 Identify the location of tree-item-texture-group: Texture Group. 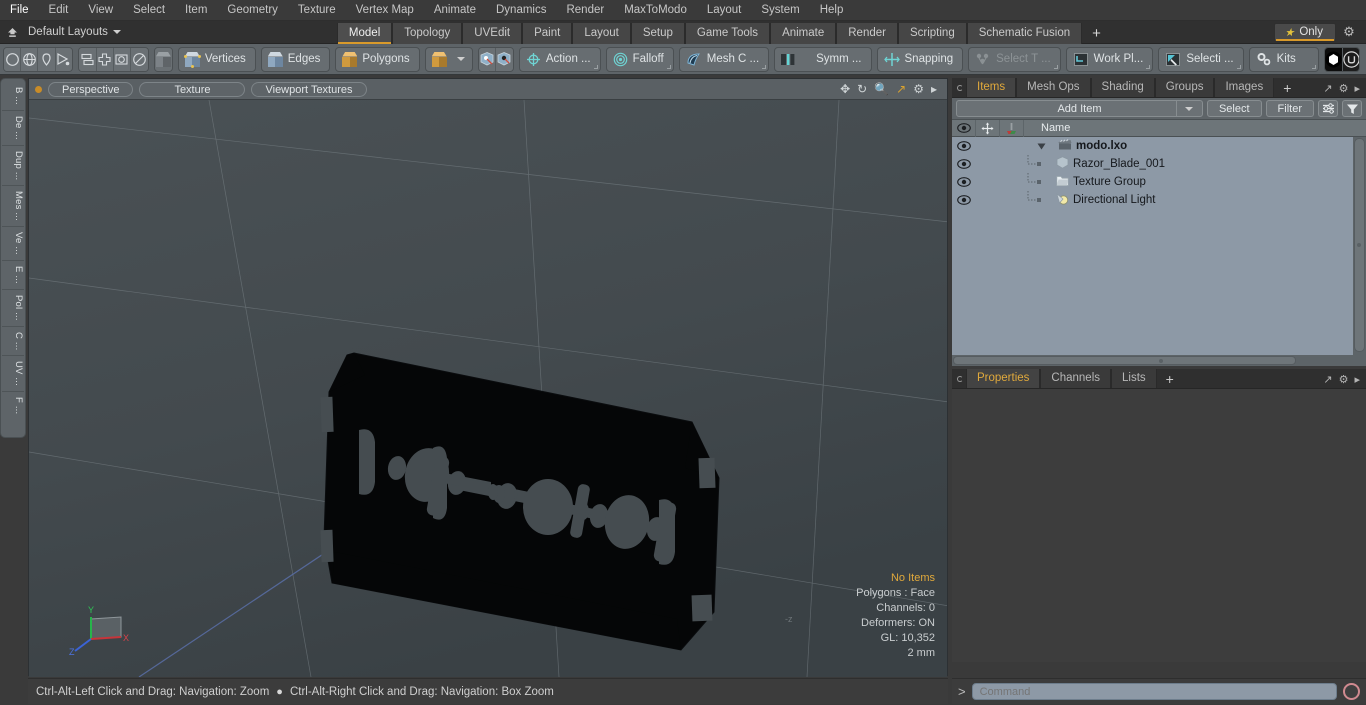
(1098, 182).